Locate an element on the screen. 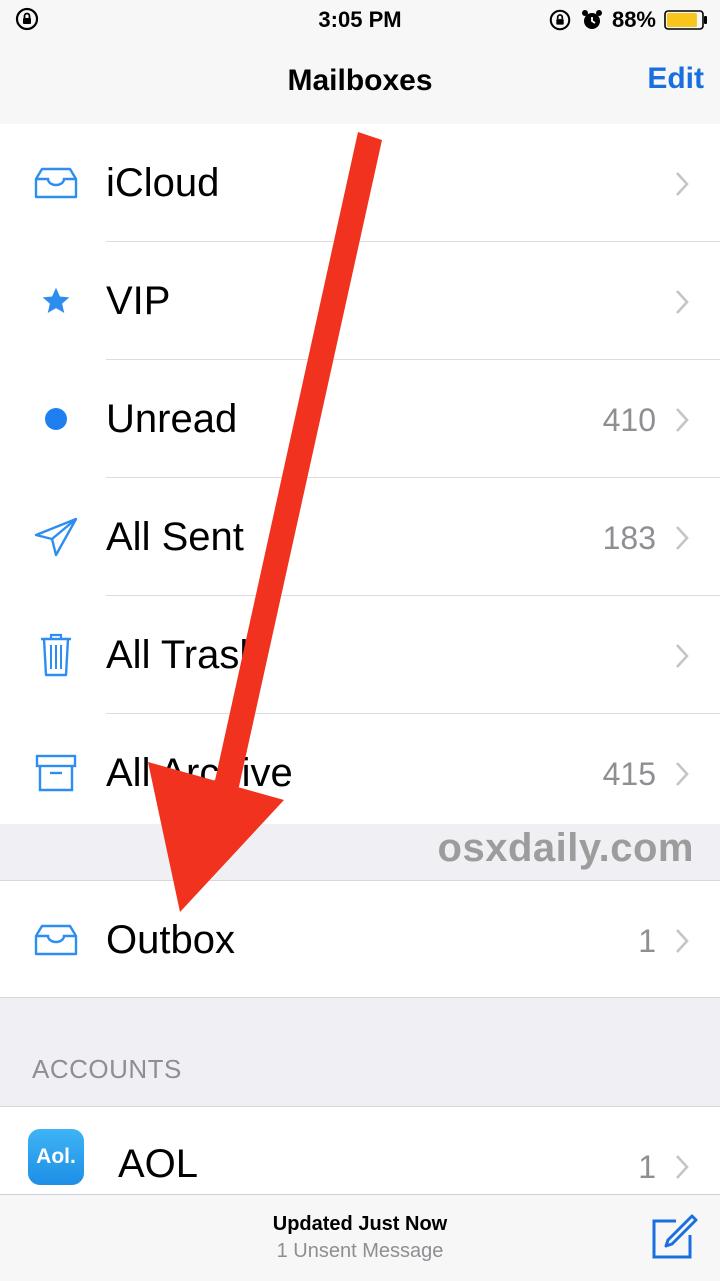 The height and width of the screenshot is (1281, 720). alarm-clock-icon is located at coordinates (591, 19).